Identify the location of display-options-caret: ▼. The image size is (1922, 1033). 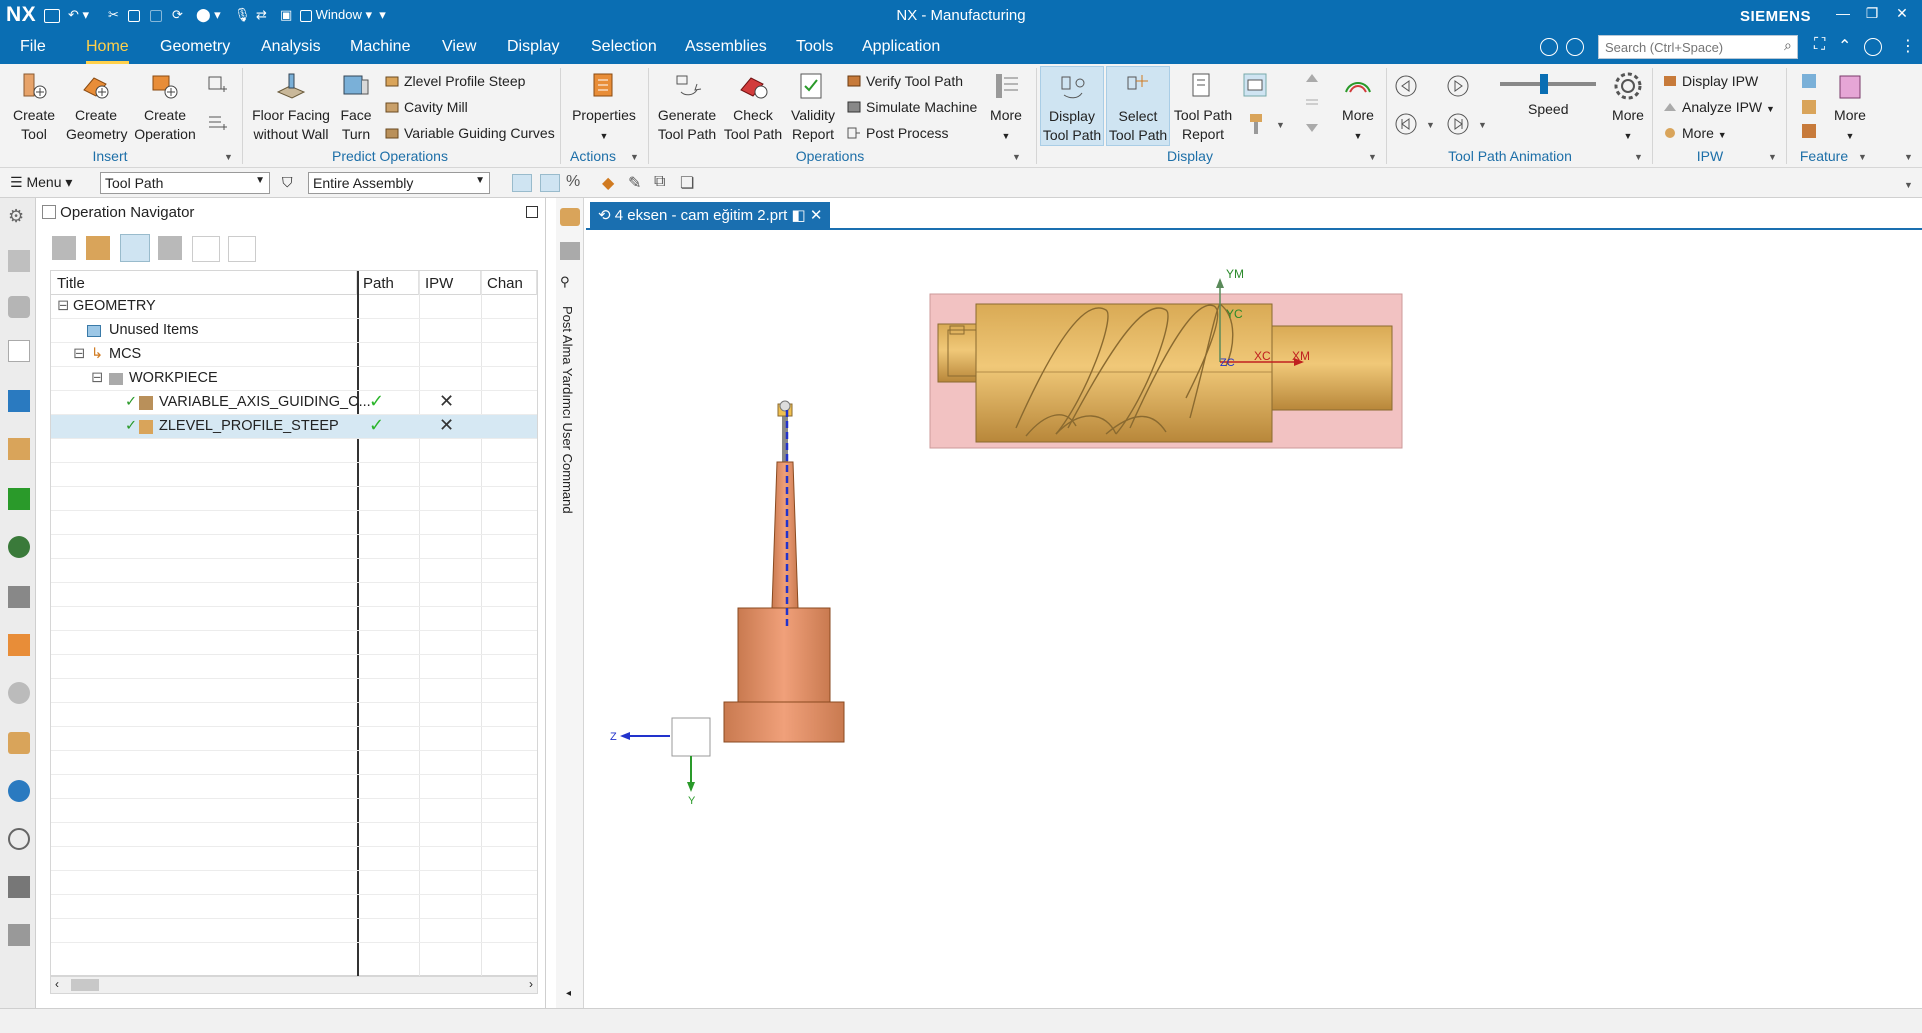
(1280, 125).